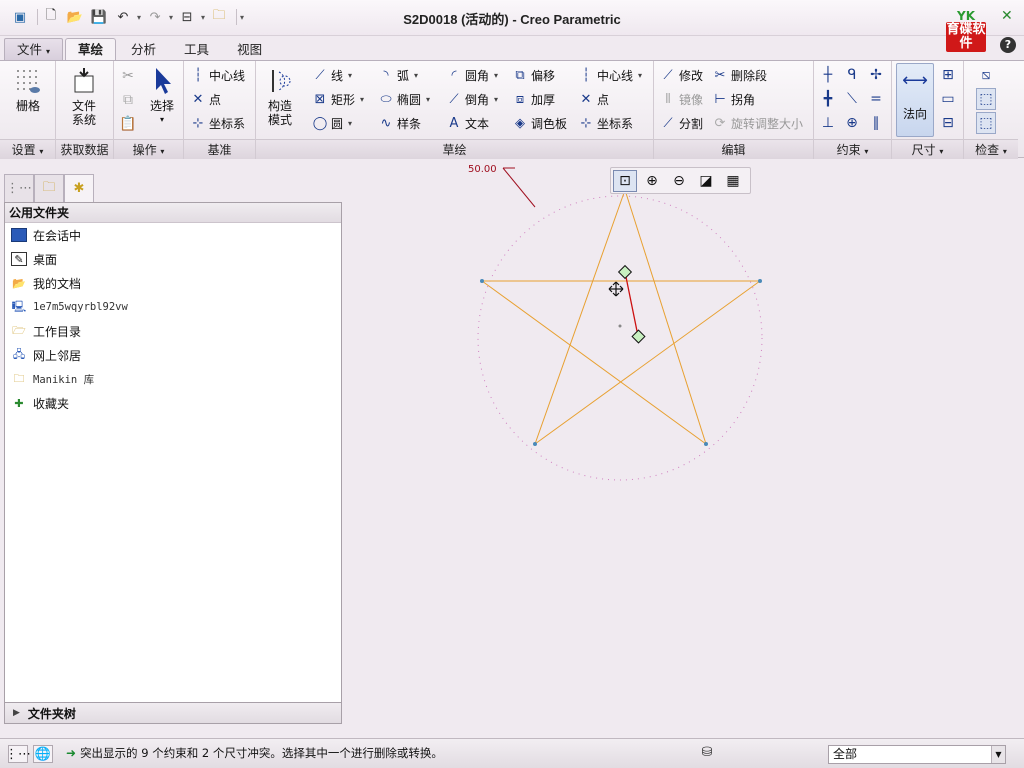 The height and width of the screenshot is (768, 1024). I want to click on arc-button: ◝ 弧 ▾, so click(398, 75).